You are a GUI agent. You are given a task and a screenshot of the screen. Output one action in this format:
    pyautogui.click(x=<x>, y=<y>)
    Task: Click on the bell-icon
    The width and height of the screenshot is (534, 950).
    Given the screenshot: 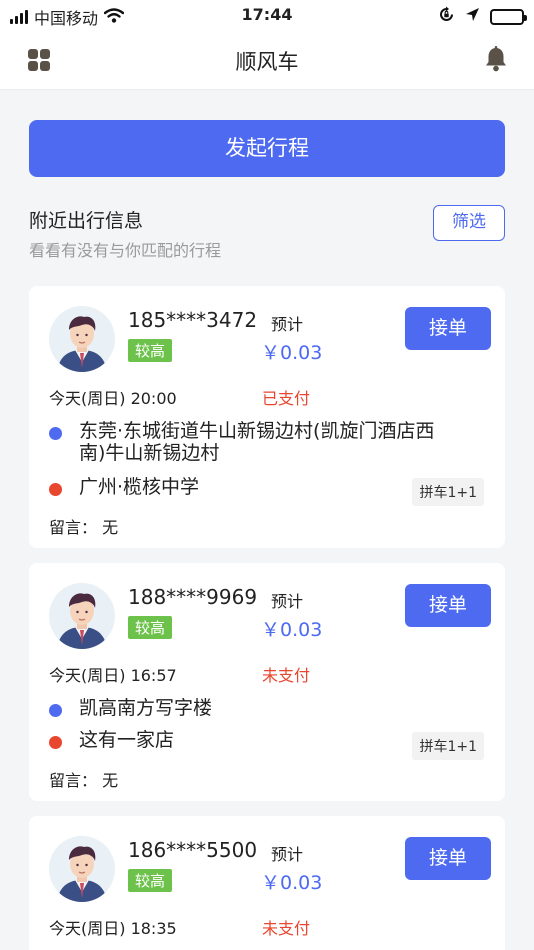 What is the action you would take?
    pyautogui.click(x=496, y=61)
    